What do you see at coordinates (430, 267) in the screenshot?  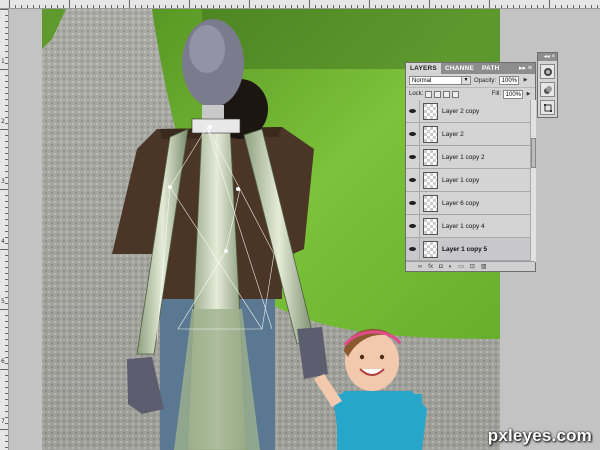 I see `fx-icon: fx` at bounding box center [430, 267].